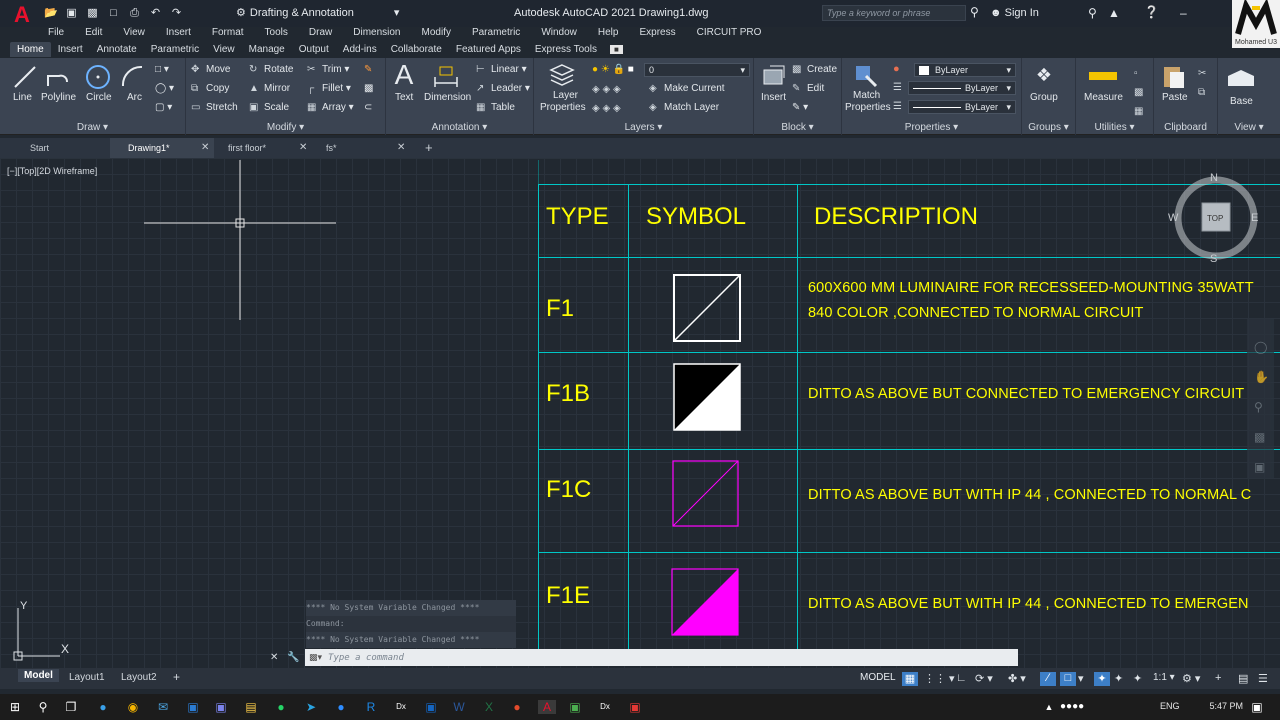 The height and width of the screenshot is (720, 1280). Describe the element at coordinates (931, 127) in the screenshot. I see `properties-panel-title: Properties ▾` at that location.